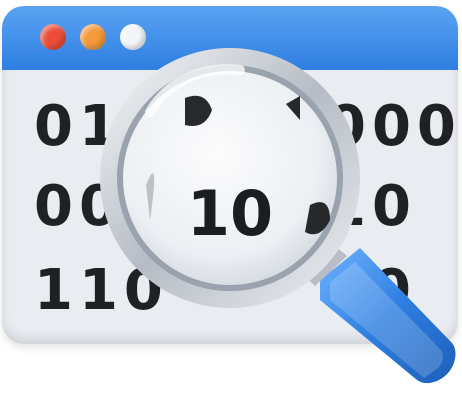 This screenshot has height=403, width=462. What do you see at coordinates (230, 213) in the screenshot?
I see `lens-digits: 10` at bounding box center [230, 213].